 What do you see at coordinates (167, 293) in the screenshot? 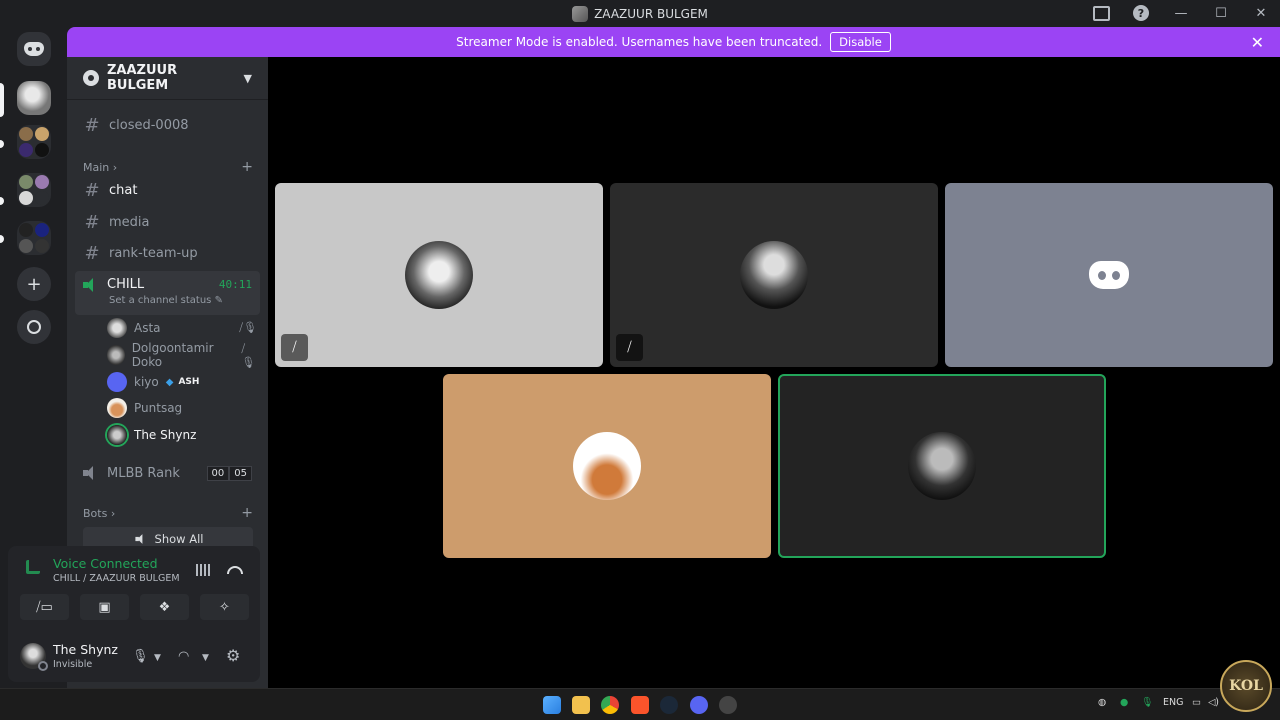
I see `voice-channel-chill: CHILL 40:11 Set a channel status ✎` at bounding box center [167, 293].